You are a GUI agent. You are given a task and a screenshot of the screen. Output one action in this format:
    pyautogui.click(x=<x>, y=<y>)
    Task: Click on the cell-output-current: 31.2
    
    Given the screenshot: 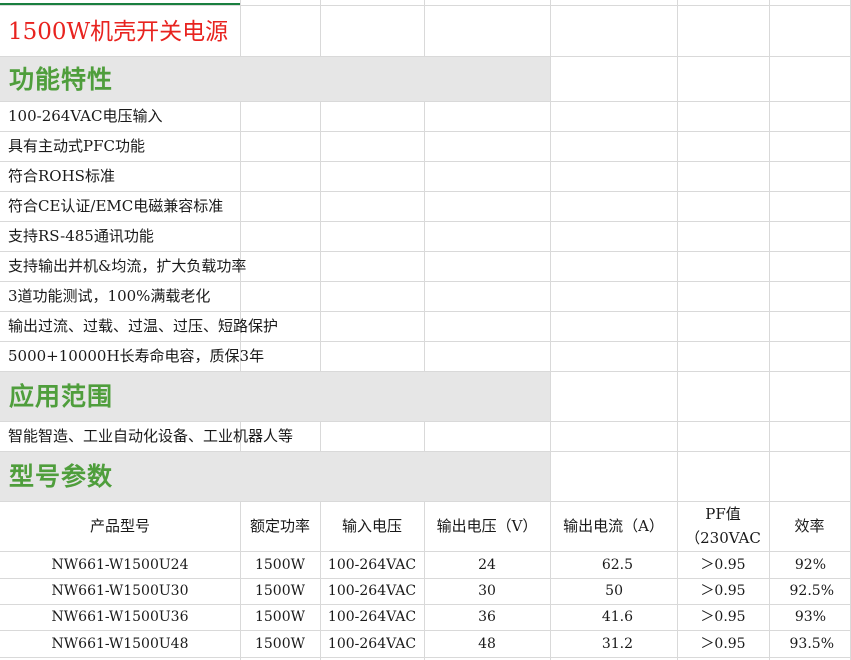 What is the action you would take?
    pyautogui.click(x=617, y=644)
    